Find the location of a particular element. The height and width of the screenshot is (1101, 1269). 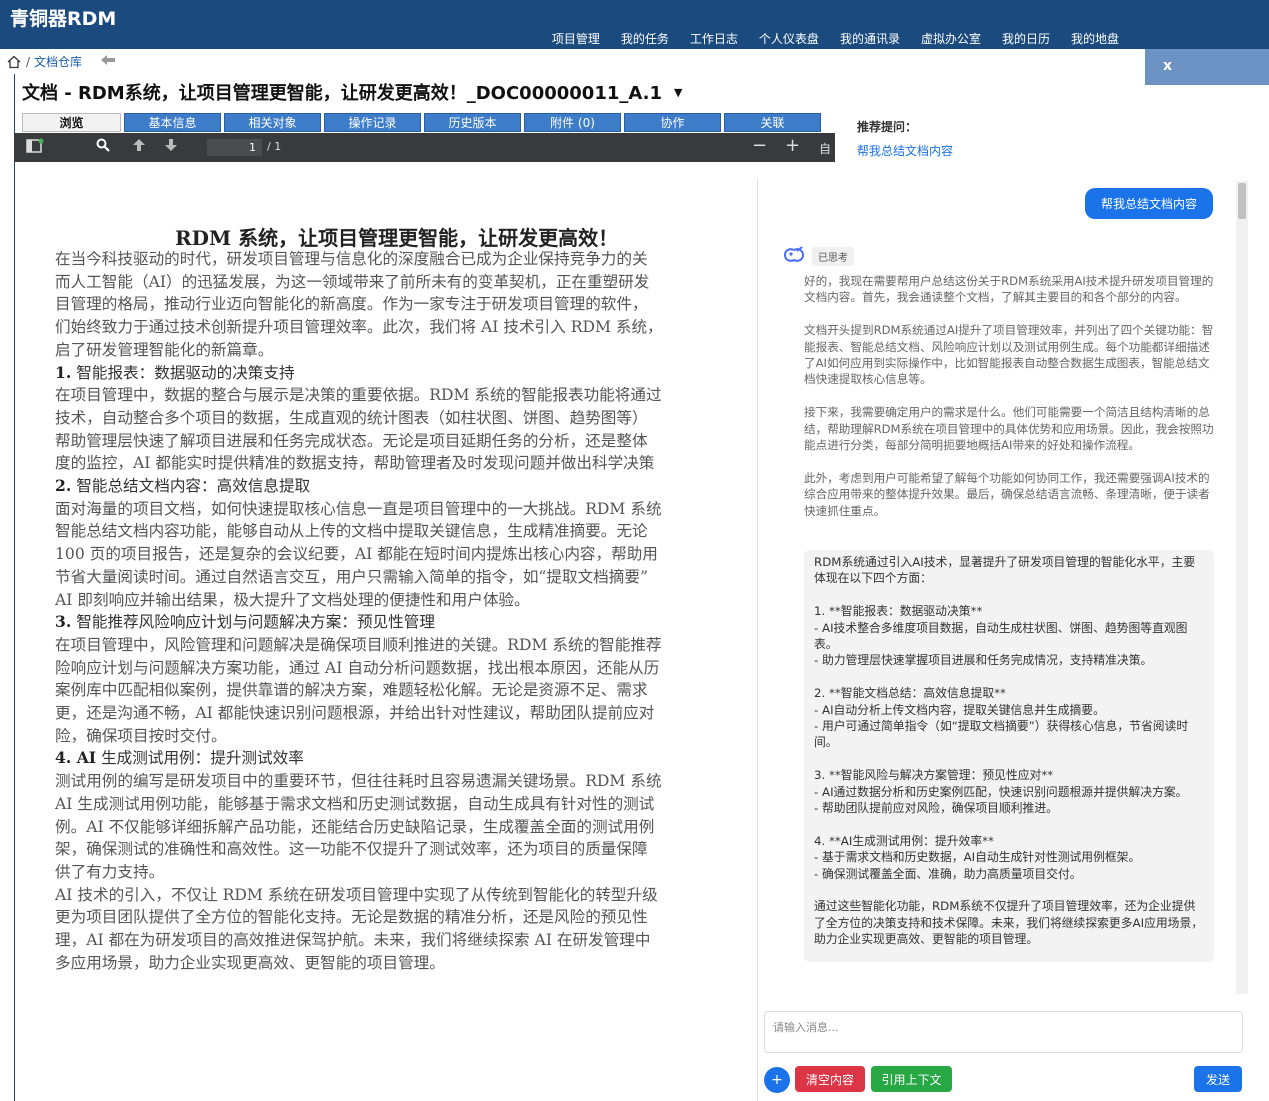

pdf-toolbar: 1 / 1 − + 自 is located at coordinates (424, 147).